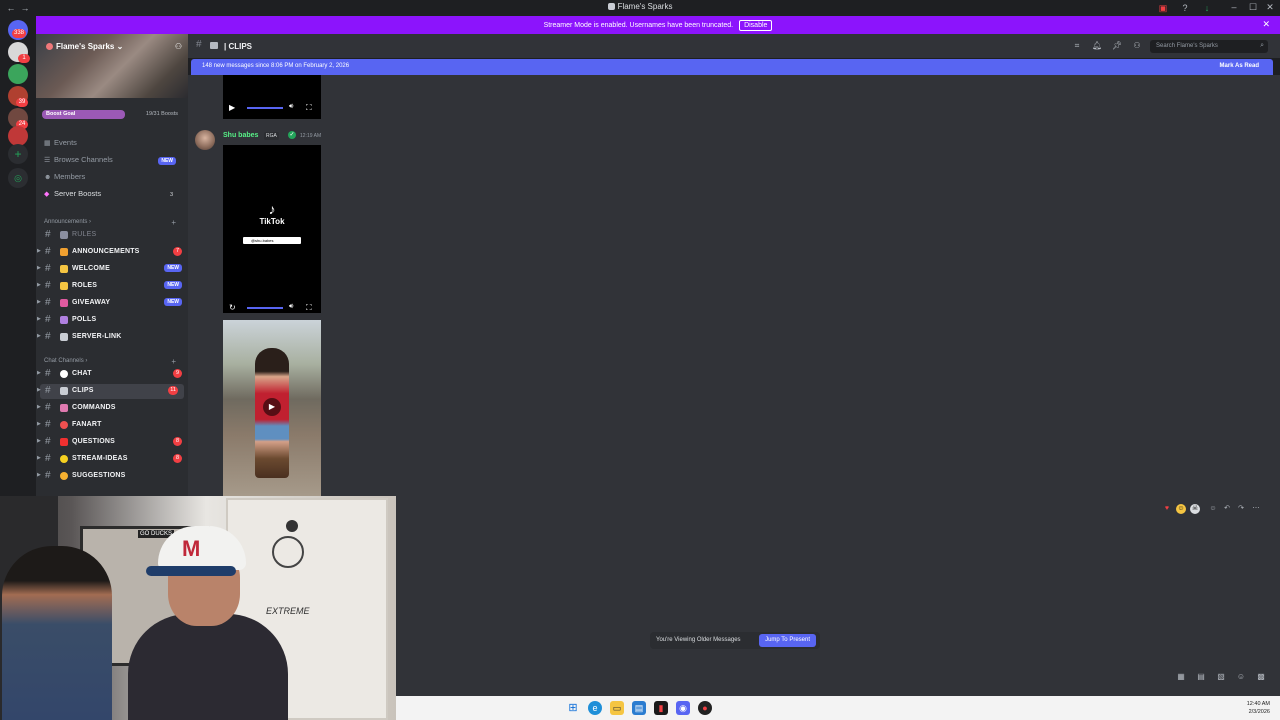 Image resolution: width=1280 pixels, height=720 pixels. What do you see at coordinates (113, 162) in the screenshot?
I see `menu-browse-channels: ☰ Browse Channels NEW` at bounding box center [113, 162].